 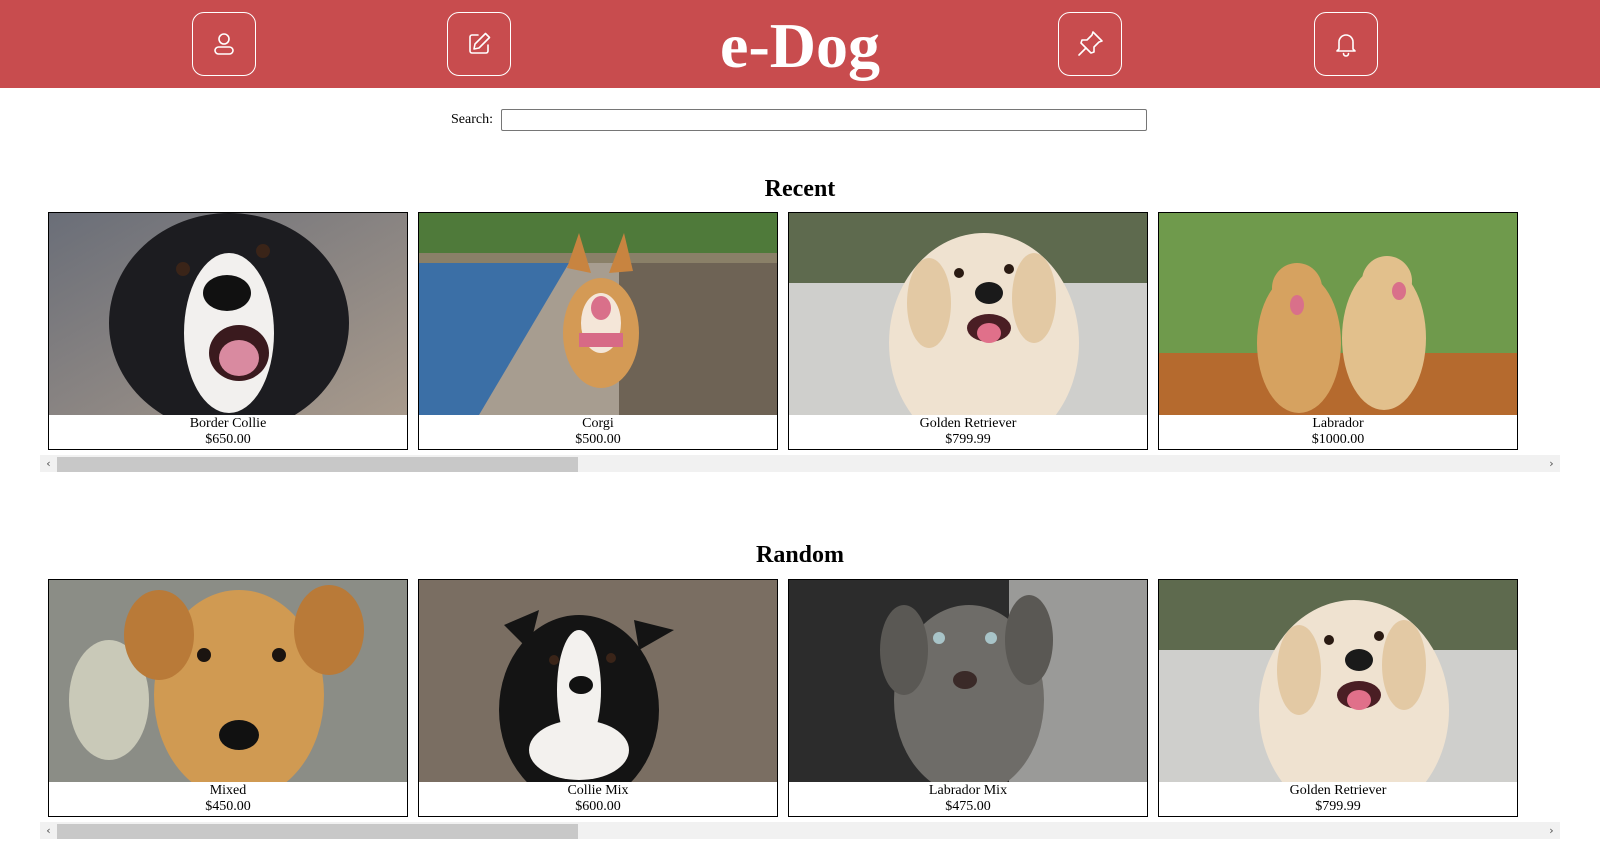 What do you see at coordinates (968, 790) in the screenshot?
I see `dog-name: Labrador Mix` at bounding box center [968, 790].